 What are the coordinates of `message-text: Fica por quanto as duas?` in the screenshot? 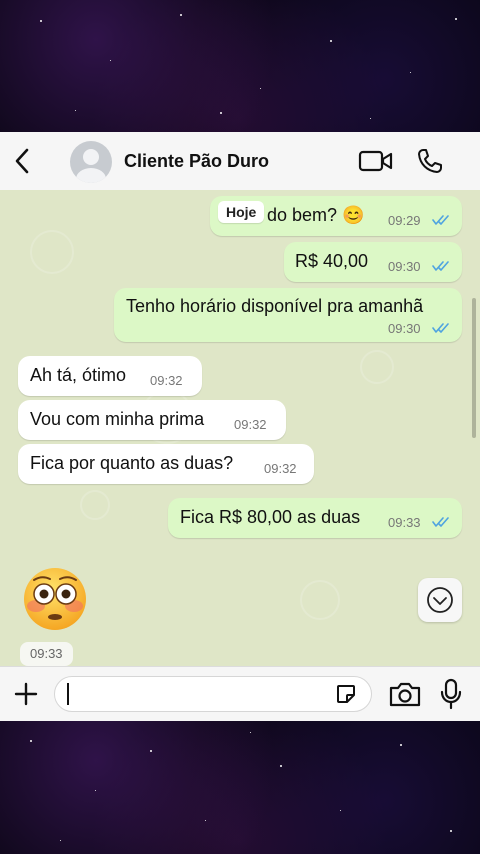 It's located at (132, 463).